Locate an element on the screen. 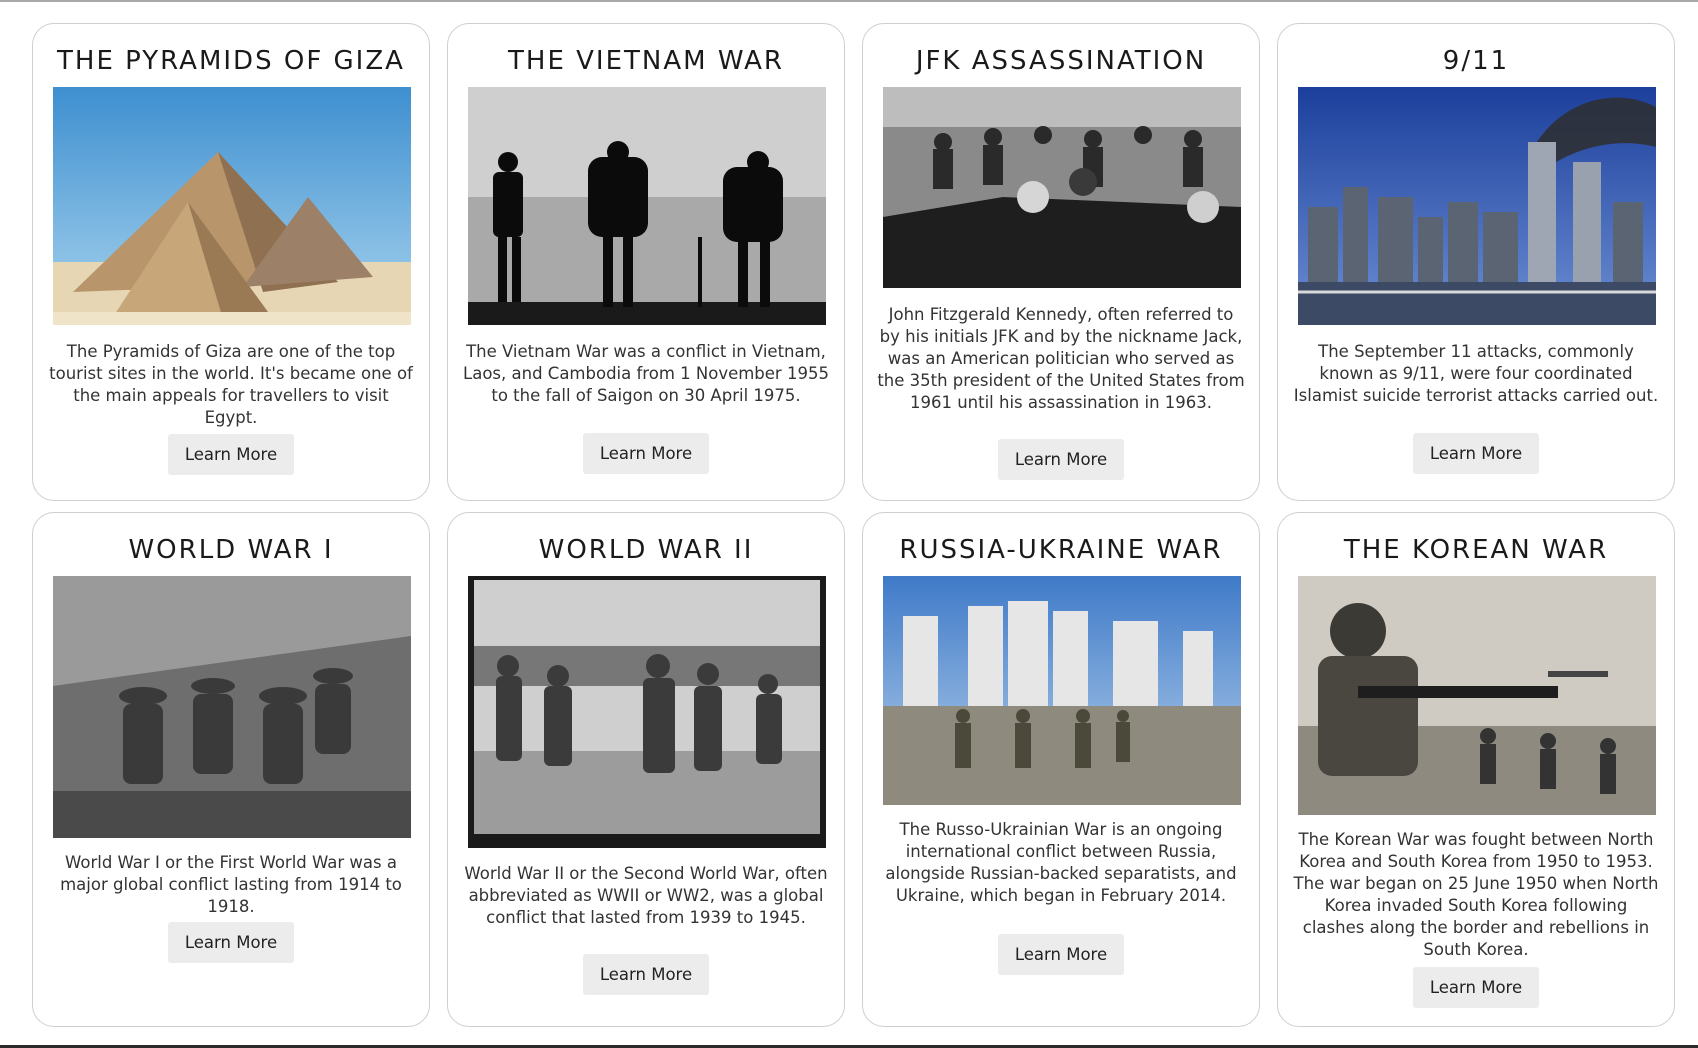  korean-soldier-photo is located at coordinates (1477, 695).